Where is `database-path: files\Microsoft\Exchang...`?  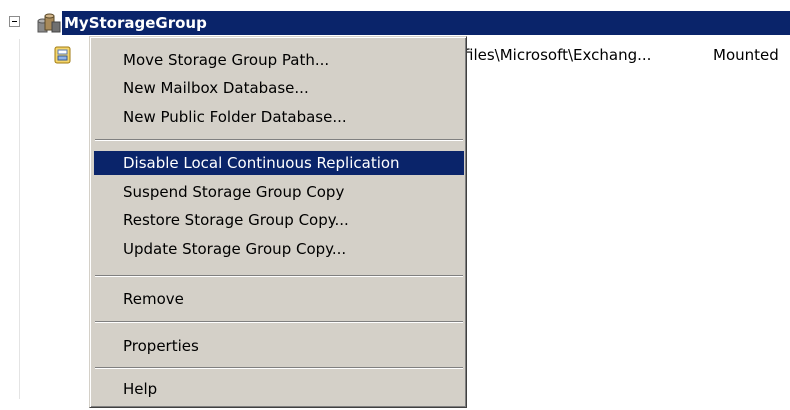
database-path: files\Microsoft\Exchang... is located at coordinates (558, 55).